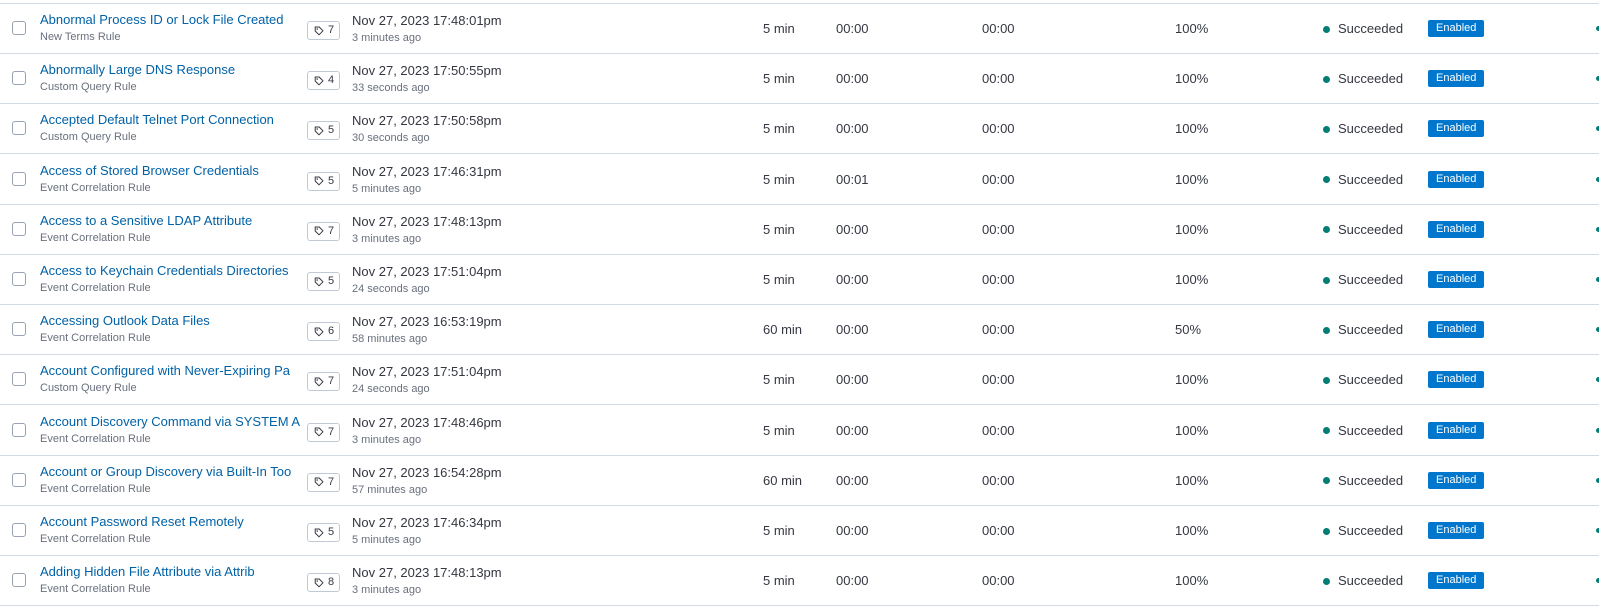 The width and height of the screenshot is (1599, 615). Describe the element at coordinates (171, 171) in the screenshot. I see `rule-name-link: Access of Stored Browser Credentials` at that location.